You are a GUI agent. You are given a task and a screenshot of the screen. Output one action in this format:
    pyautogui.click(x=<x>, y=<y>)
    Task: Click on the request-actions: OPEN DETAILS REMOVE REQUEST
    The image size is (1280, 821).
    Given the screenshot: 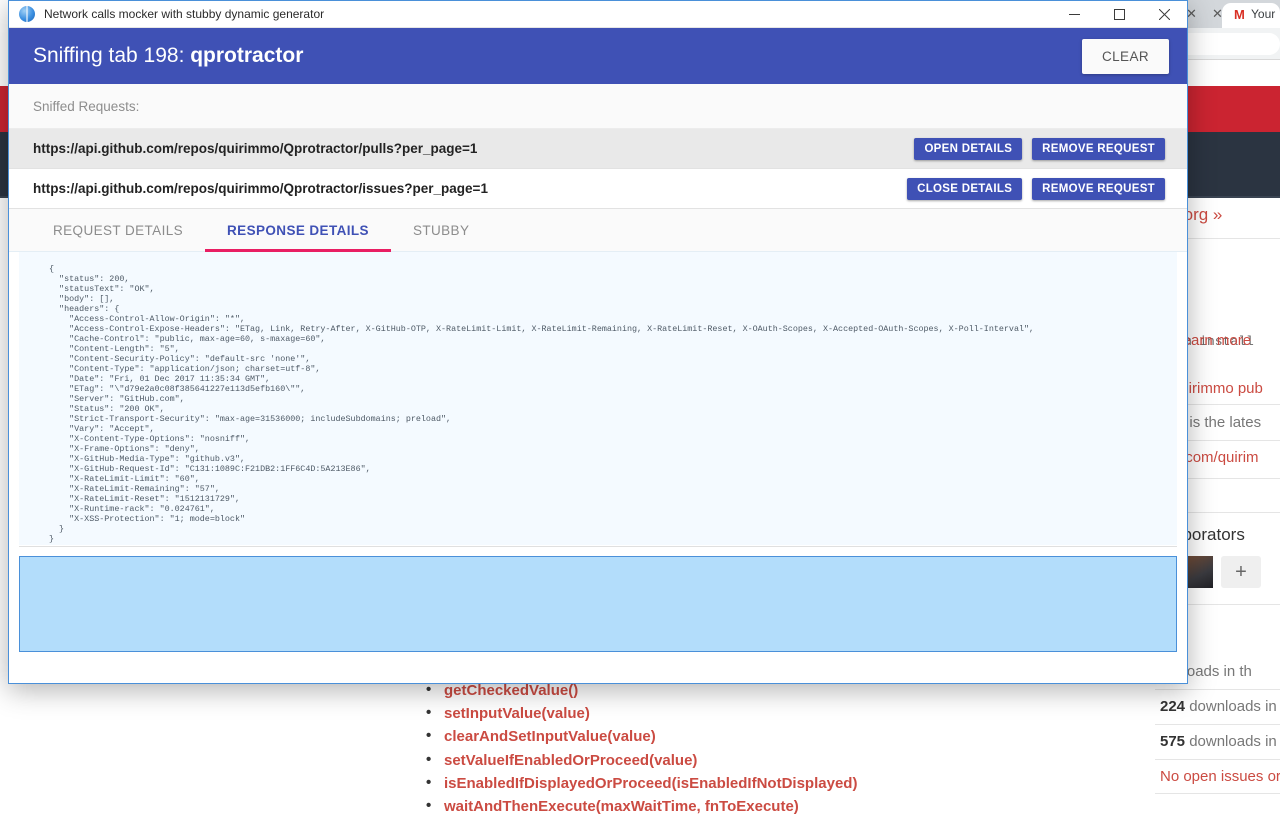 What is the action you would take?
    pyautogui.click(x=1039, y=149)
    